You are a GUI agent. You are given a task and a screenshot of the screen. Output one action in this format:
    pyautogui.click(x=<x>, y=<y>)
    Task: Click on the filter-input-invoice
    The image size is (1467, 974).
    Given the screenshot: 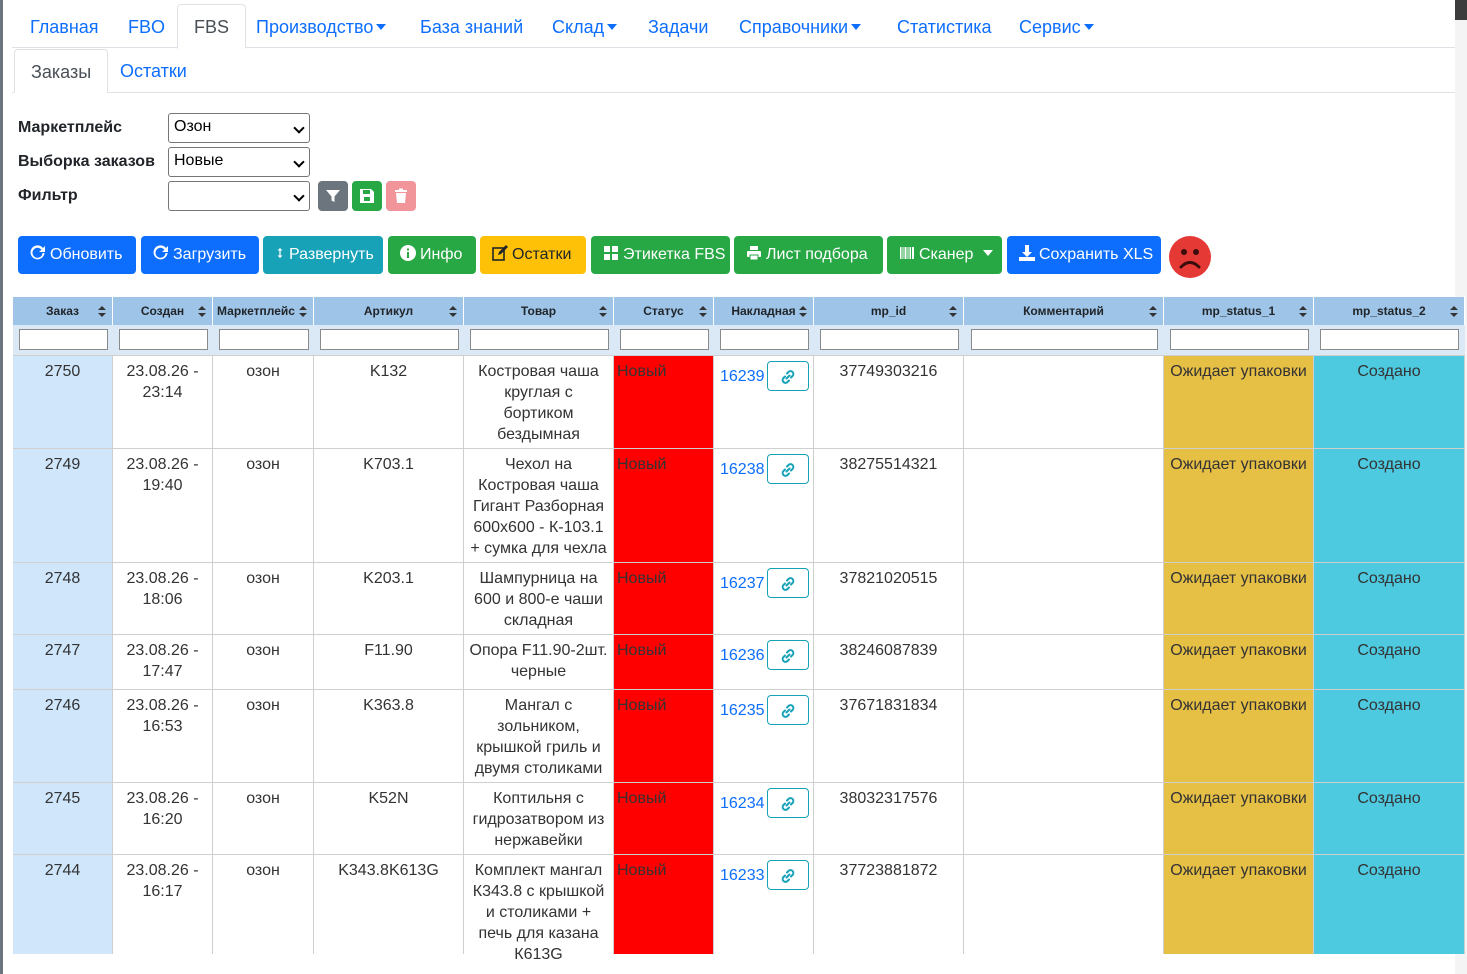 What is the action you would take?
    pyautogui.click(x=764, y=339)
    